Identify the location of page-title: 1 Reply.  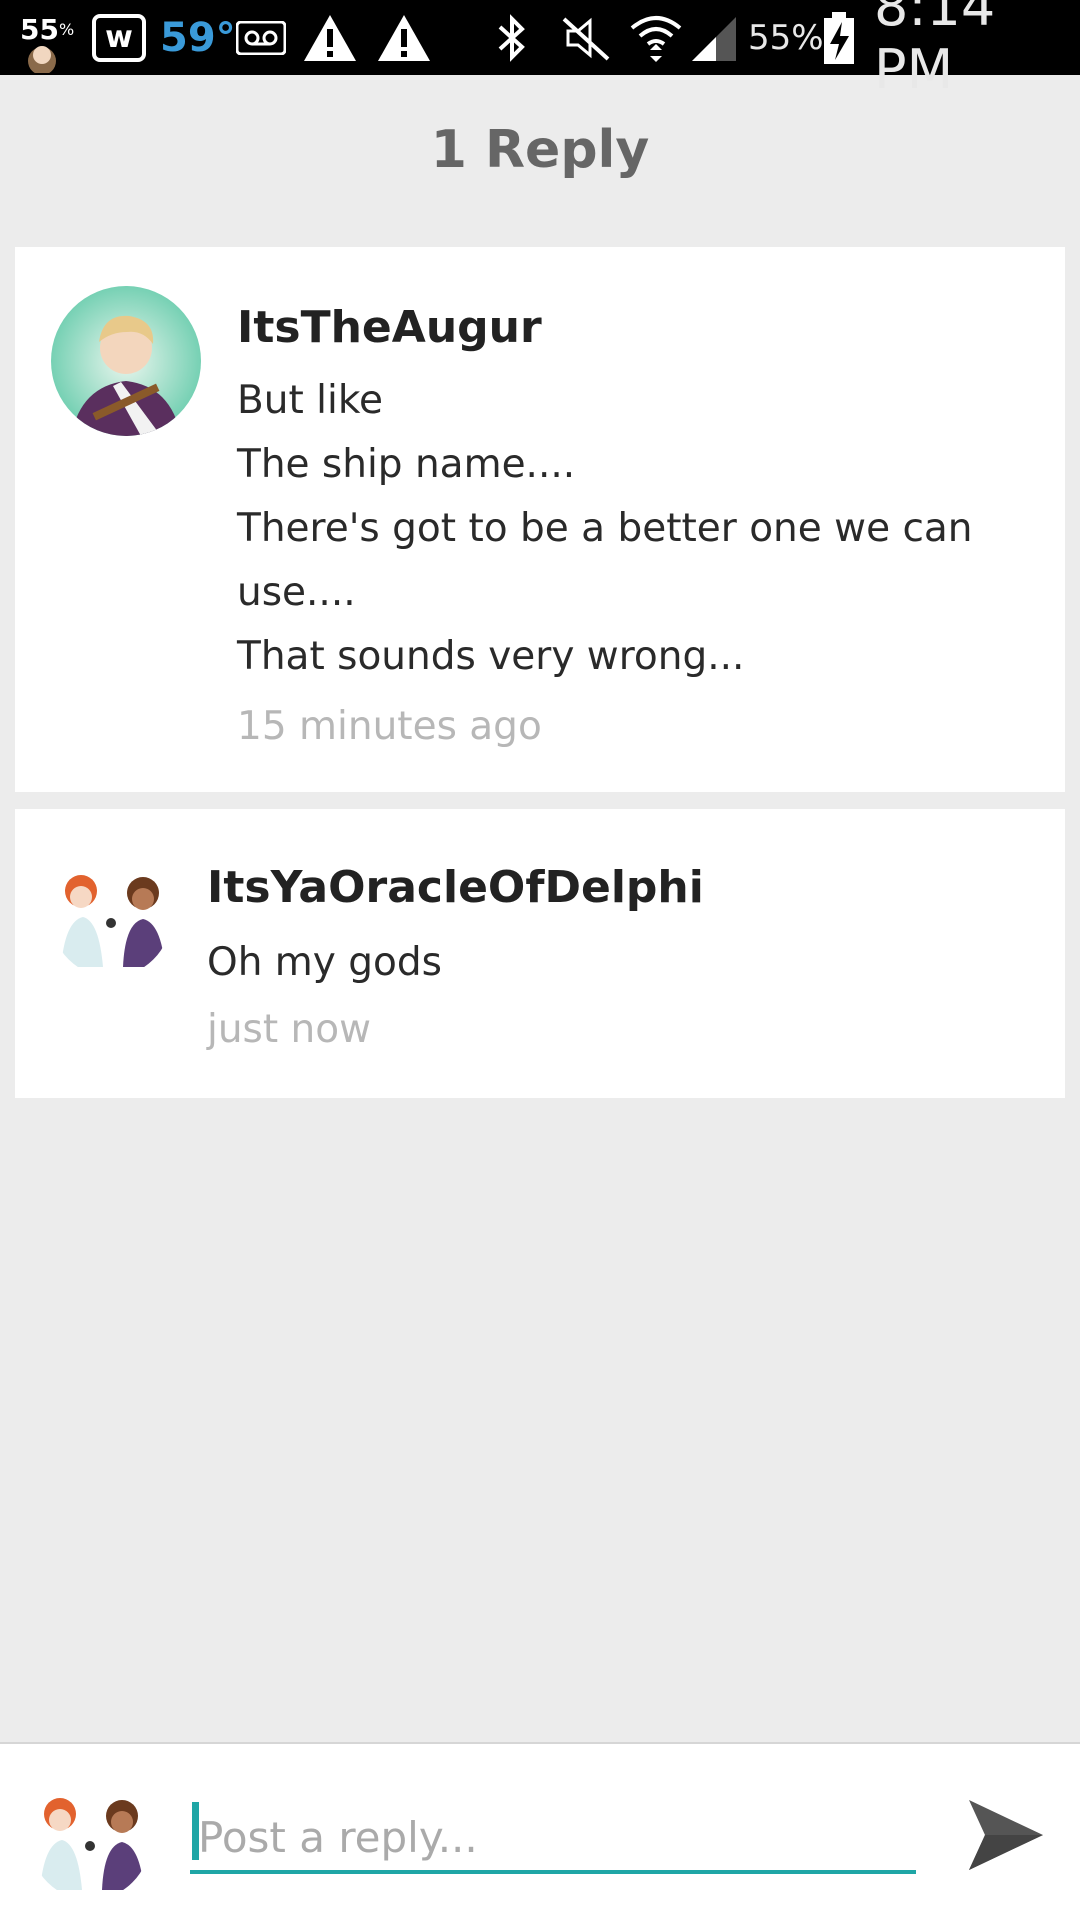
(540, 150).